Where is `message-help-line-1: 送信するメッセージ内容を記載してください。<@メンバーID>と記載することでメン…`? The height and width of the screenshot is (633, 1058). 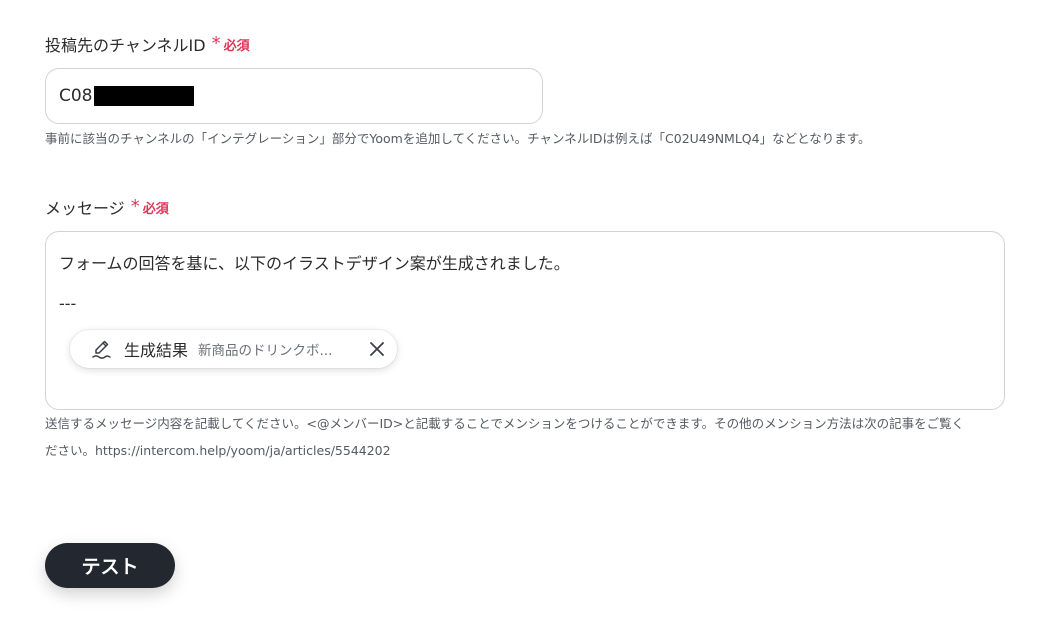
message-help-line-1: 送信するメッセージ内容を記載してください。<@メンバーID>と記載することでメン… is located at coordinates (505, 423).